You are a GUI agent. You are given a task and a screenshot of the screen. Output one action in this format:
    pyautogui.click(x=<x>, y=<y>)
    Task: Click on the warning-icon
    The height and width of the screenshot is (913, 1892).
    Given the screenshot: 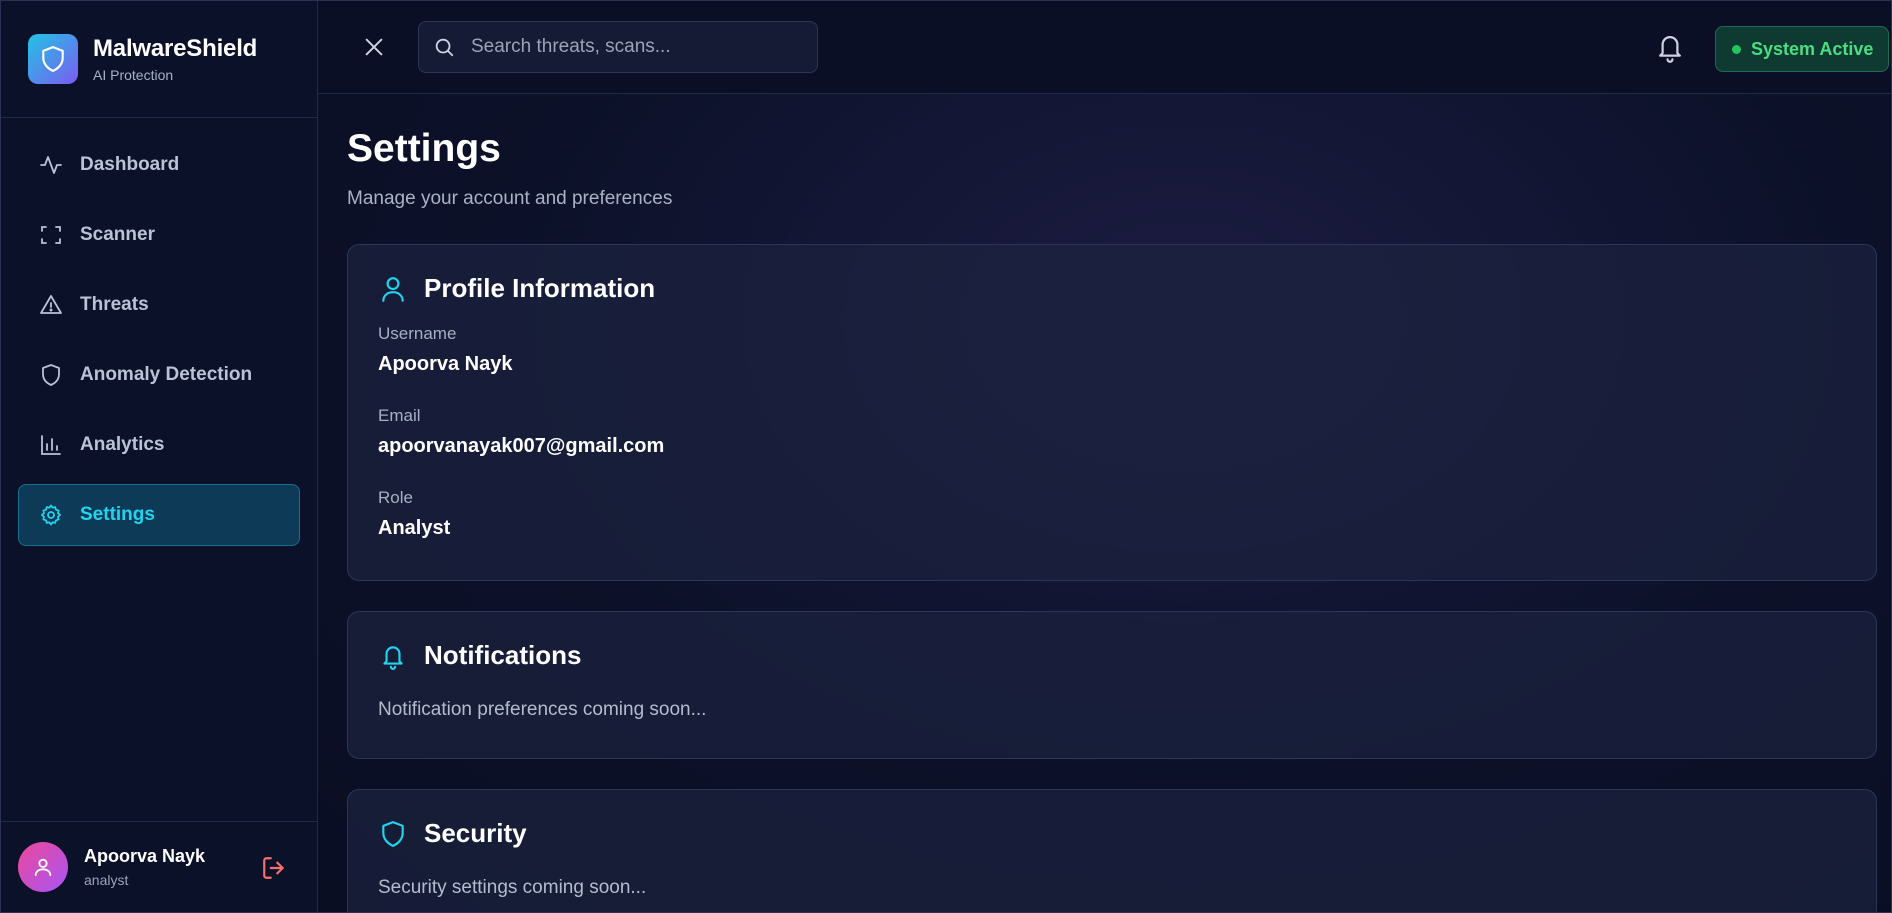 What is the action you would take?
    pyautogui.click(x=51, y=305)
    